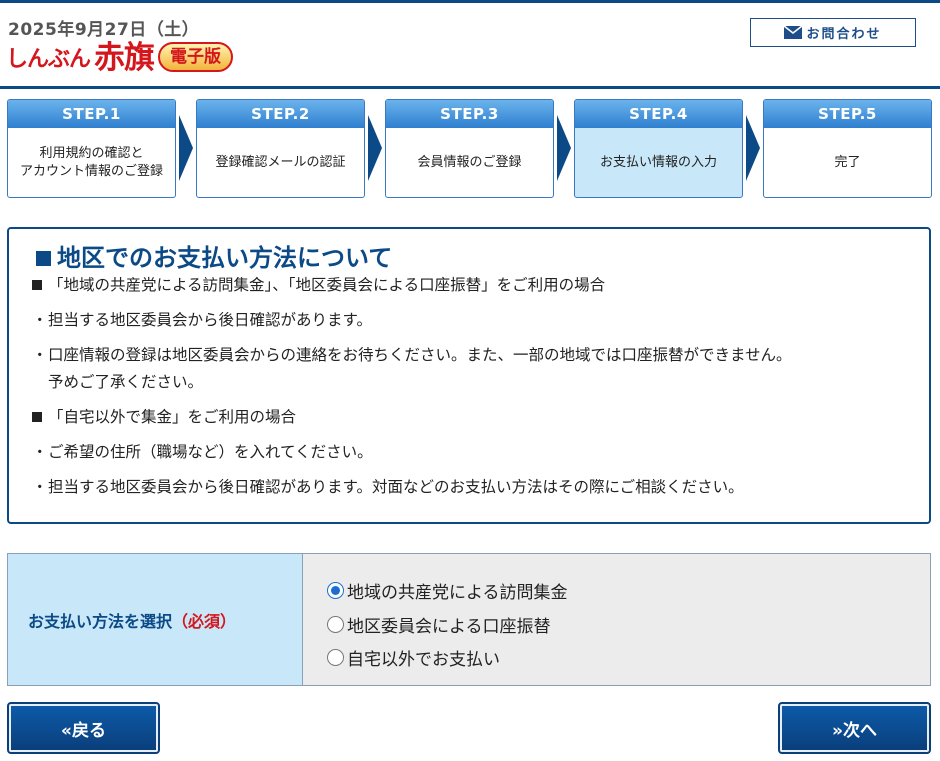 This screenshot has height=761, width=940. I want to click on section2-bullet-1: ・ ご希望の住所（職場など）を入れてください。, so click(480, 452).